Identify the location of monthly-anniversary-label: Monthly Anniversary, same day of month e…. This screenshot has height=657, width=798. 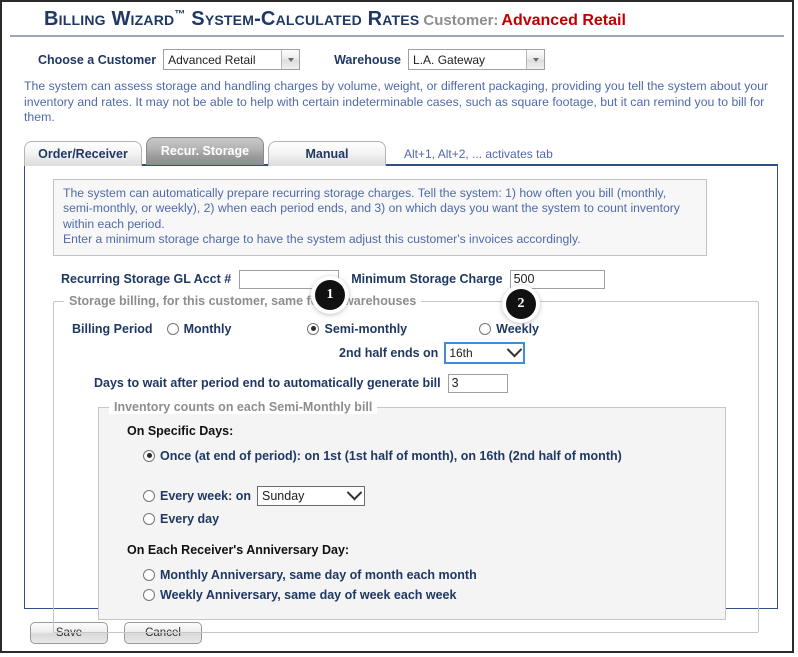
(318, 574).